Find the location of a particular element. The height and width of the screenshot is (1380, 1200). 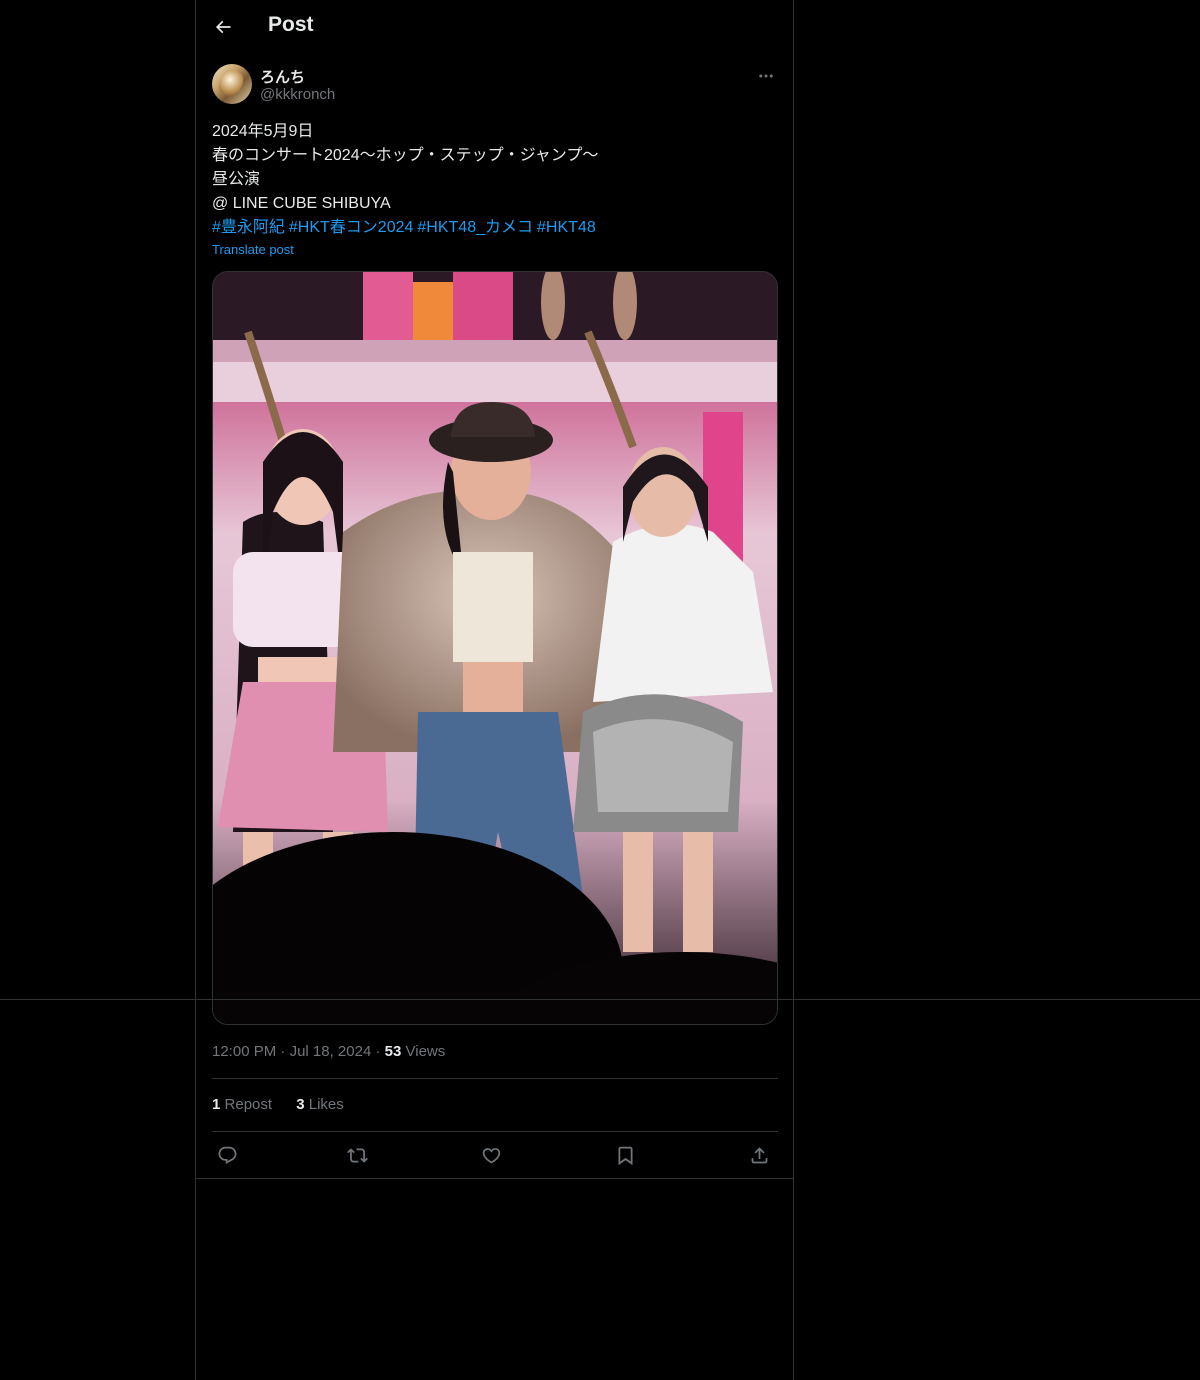

more-button is located at coordinates (766, 76).